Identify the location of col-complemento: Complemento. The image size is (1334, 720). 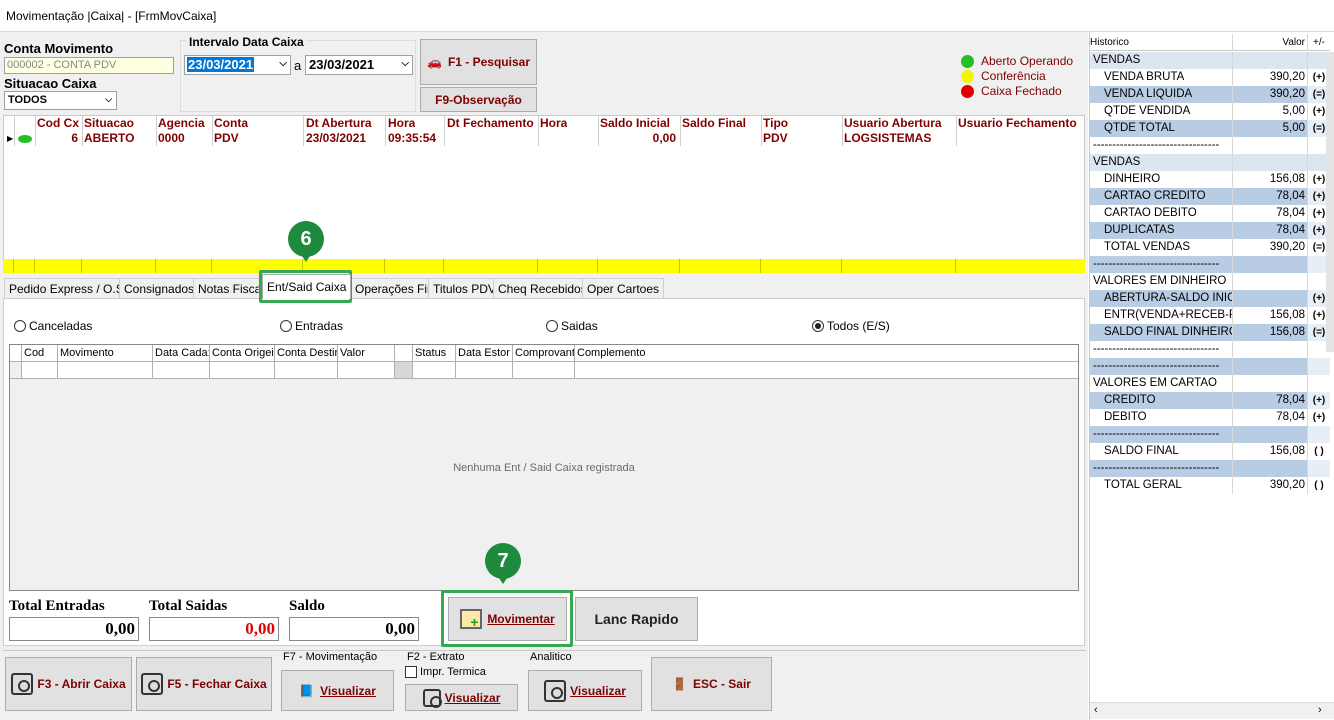
(826, 353).